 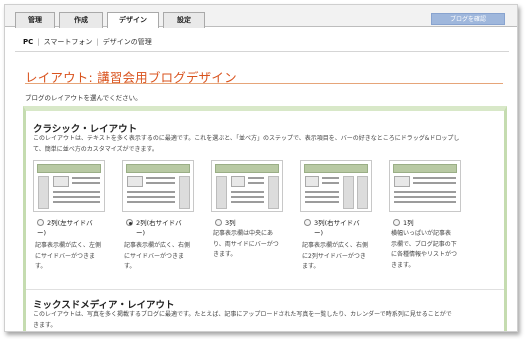 What do you see at coordinates (225, 222) in the screenshot?
I see `layout-option-3col: 3列` at bounding box center [225, 222].